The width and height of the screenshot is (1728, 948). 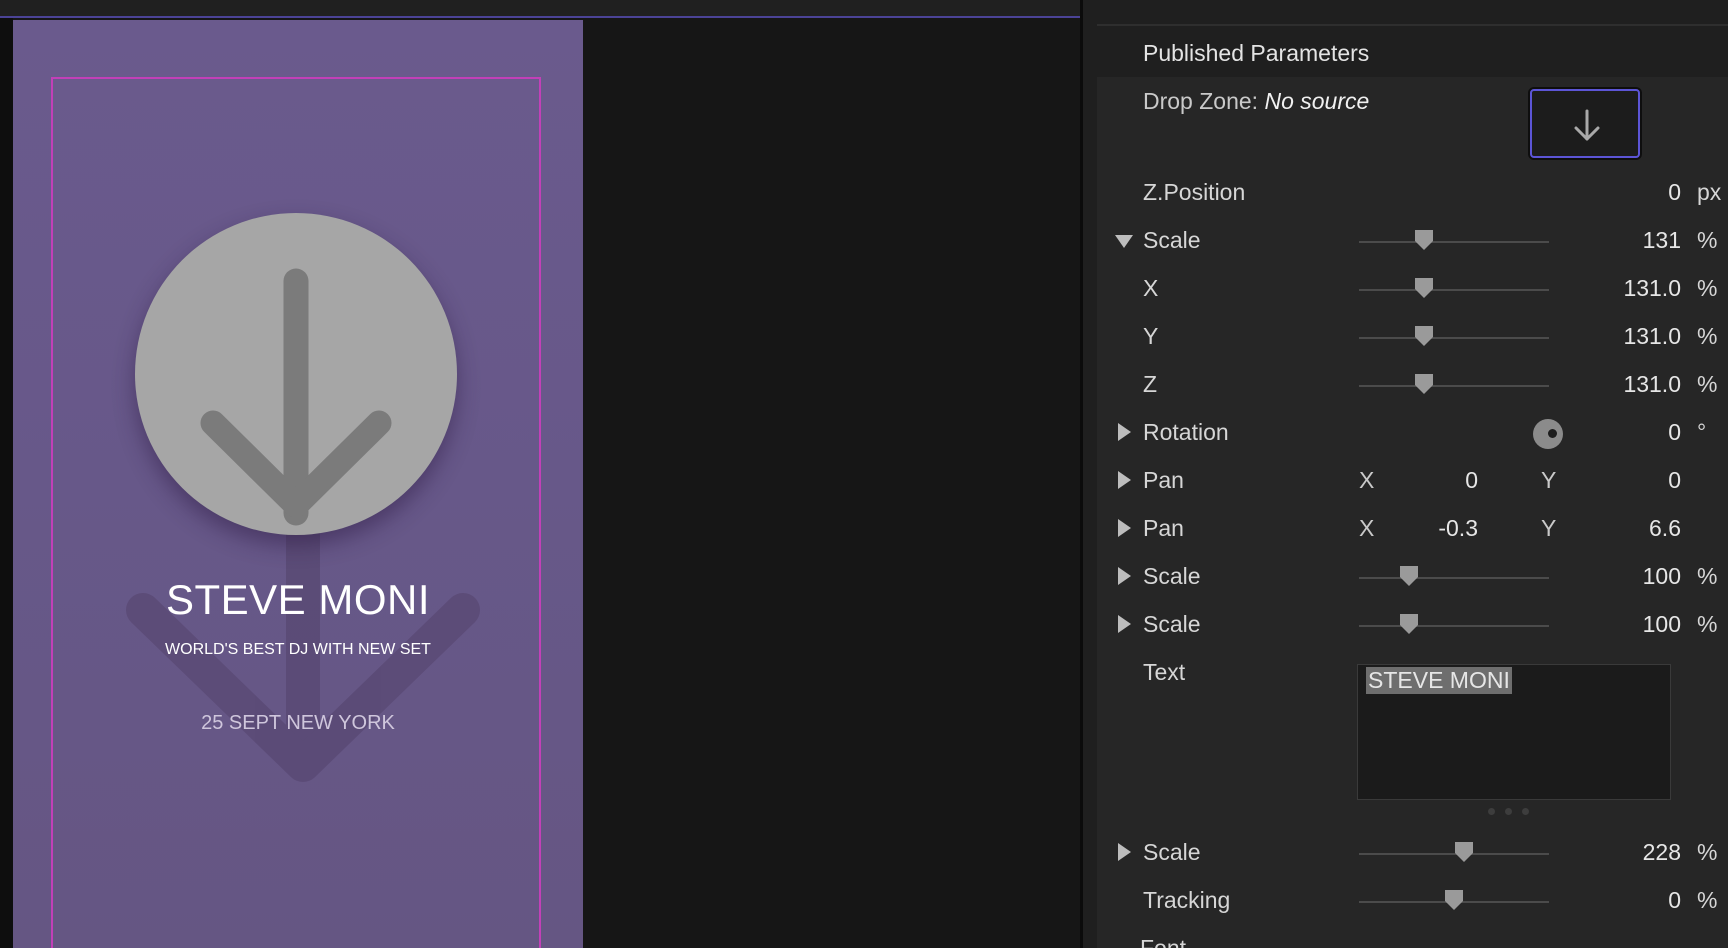 What do you see at coordinates (1187, 900) in the screenshot?
I see `param-label: Tracking` at bounding box center [1187, 900].